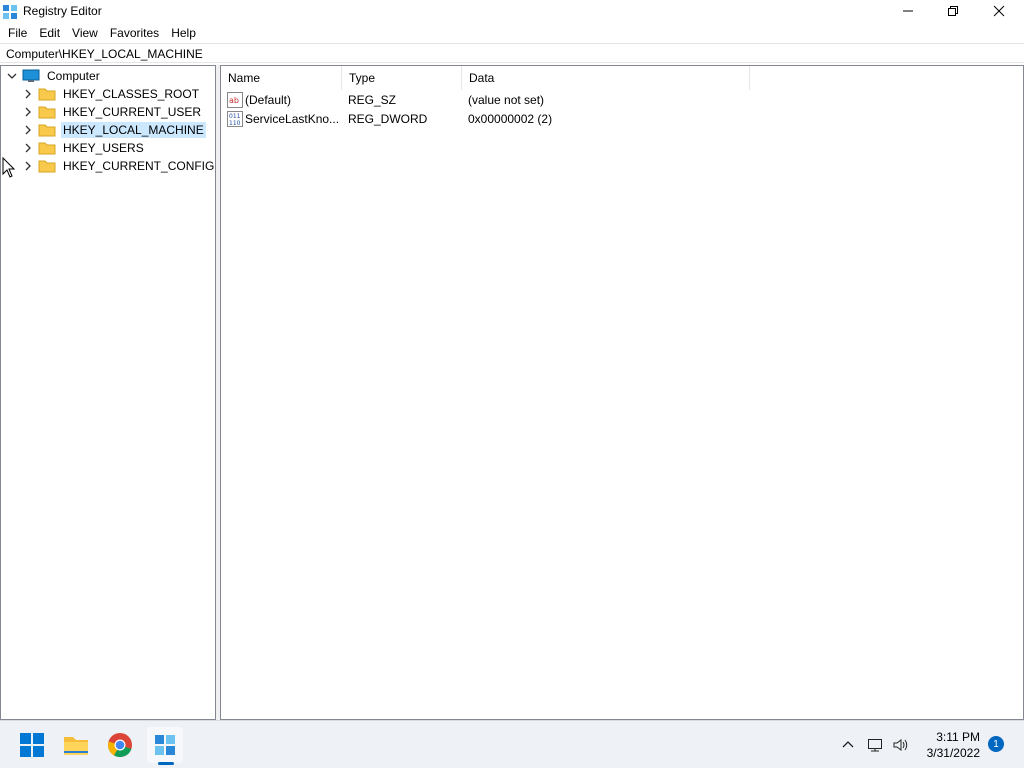 The height and width of the screenshot is (768, 1024). Describe the element at coordinates (134, 33) in the screenshot. I see `menu-favorites: Favorites` at that location.